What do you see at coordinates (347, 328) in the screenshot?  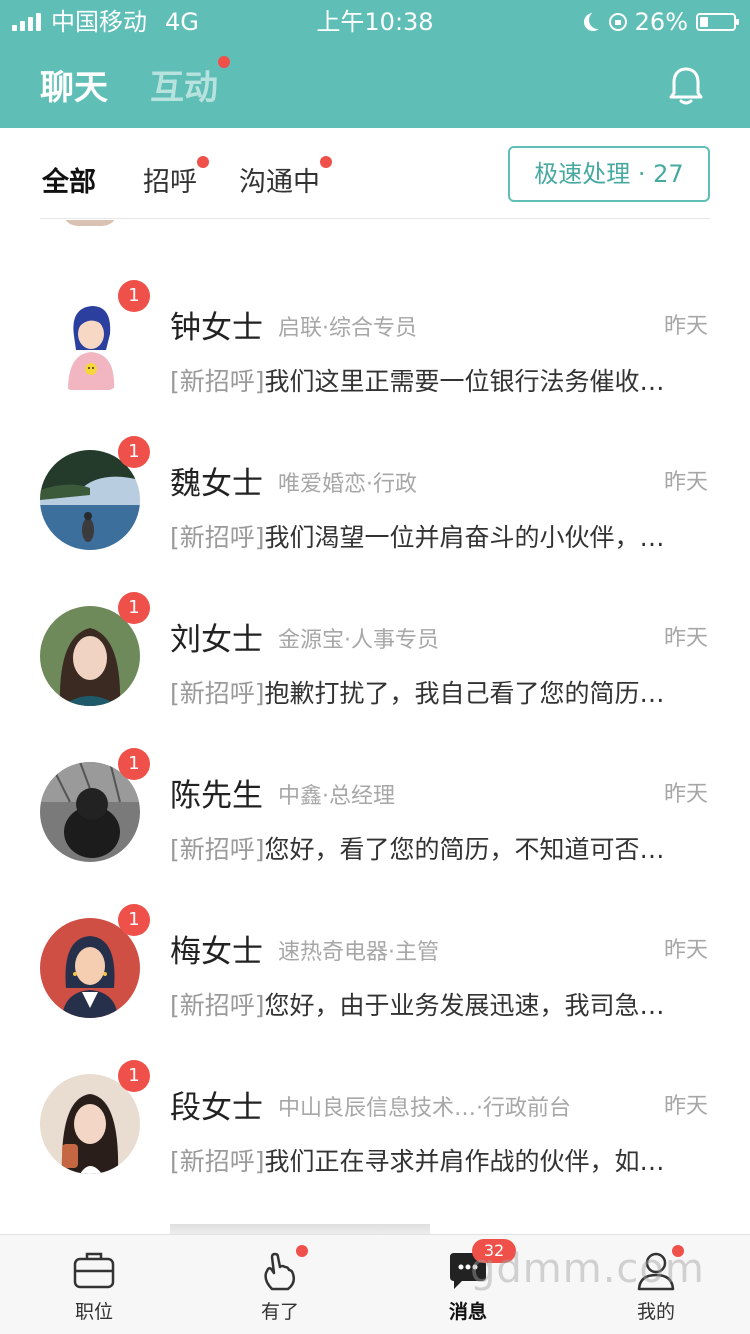 I see `company-title: 启联·综合专员` at bounding box center [347, 328].